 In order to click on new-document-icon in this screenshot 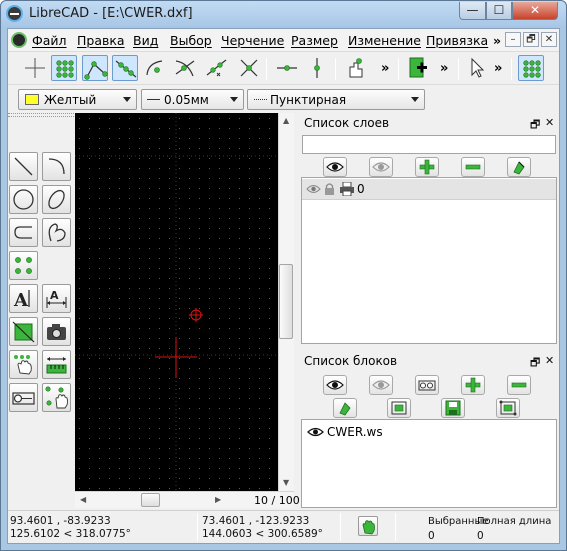, I will do `click(418, 68)`.